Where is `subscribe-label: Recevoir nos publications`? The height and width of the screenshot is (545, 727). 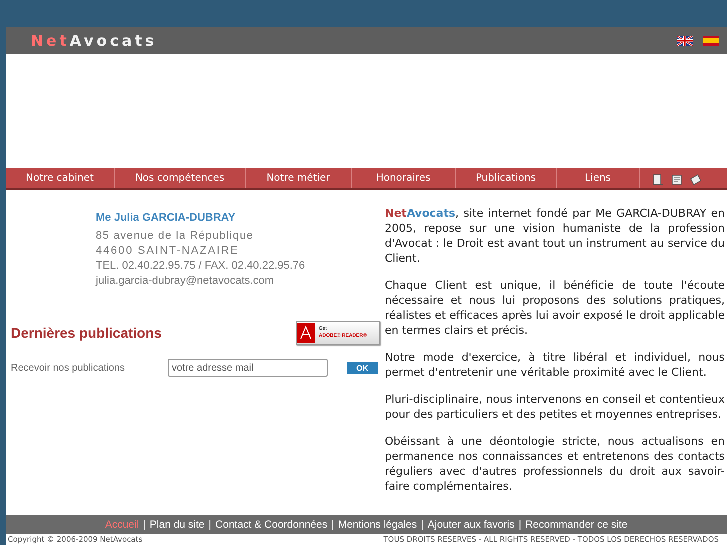 subscribe-label: Recevoir nos publications is located at coordinates (68, 368).